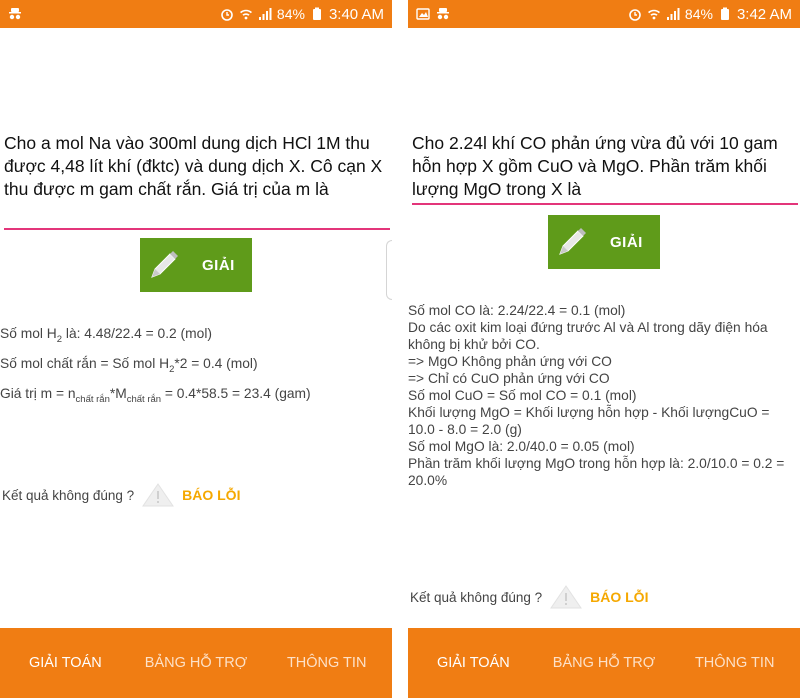 The height and width of the screenshot is (698, 800). I want to click on solution-line: => Chỉ có CuO phản ứng với CO, so click(509, 378).